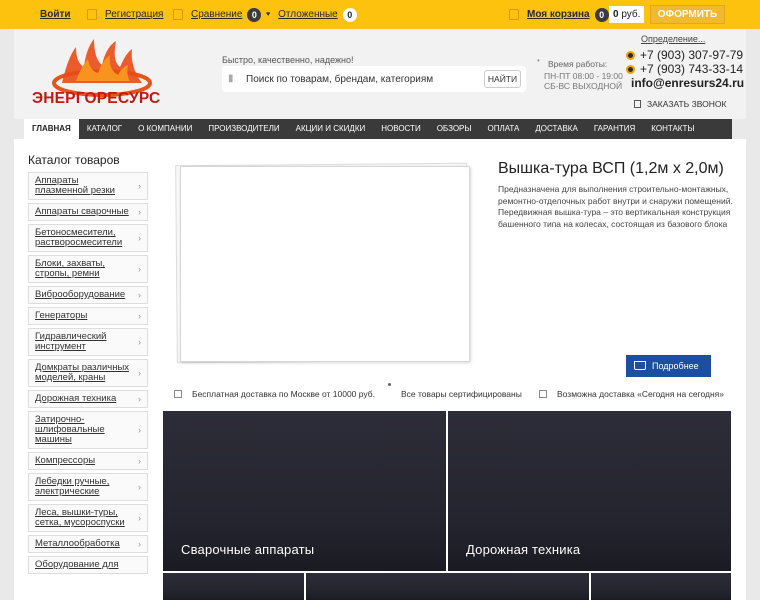 The height and width of the screenshot is (600, 760). Describe the element at coordinates (687, 104) in the screenshot. I see `callback-label: ЗАКАЗАТЬ ЗВОНОК` at that location.